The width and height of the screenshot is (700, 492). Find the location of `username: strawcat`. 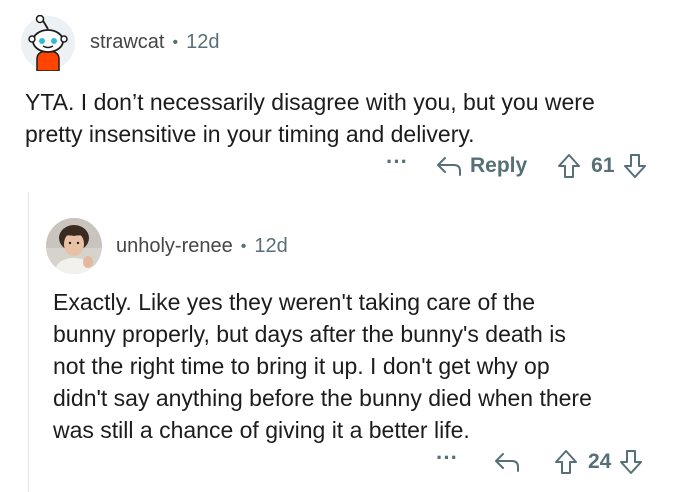

username: strawcat is located at coordinates (127, 42).